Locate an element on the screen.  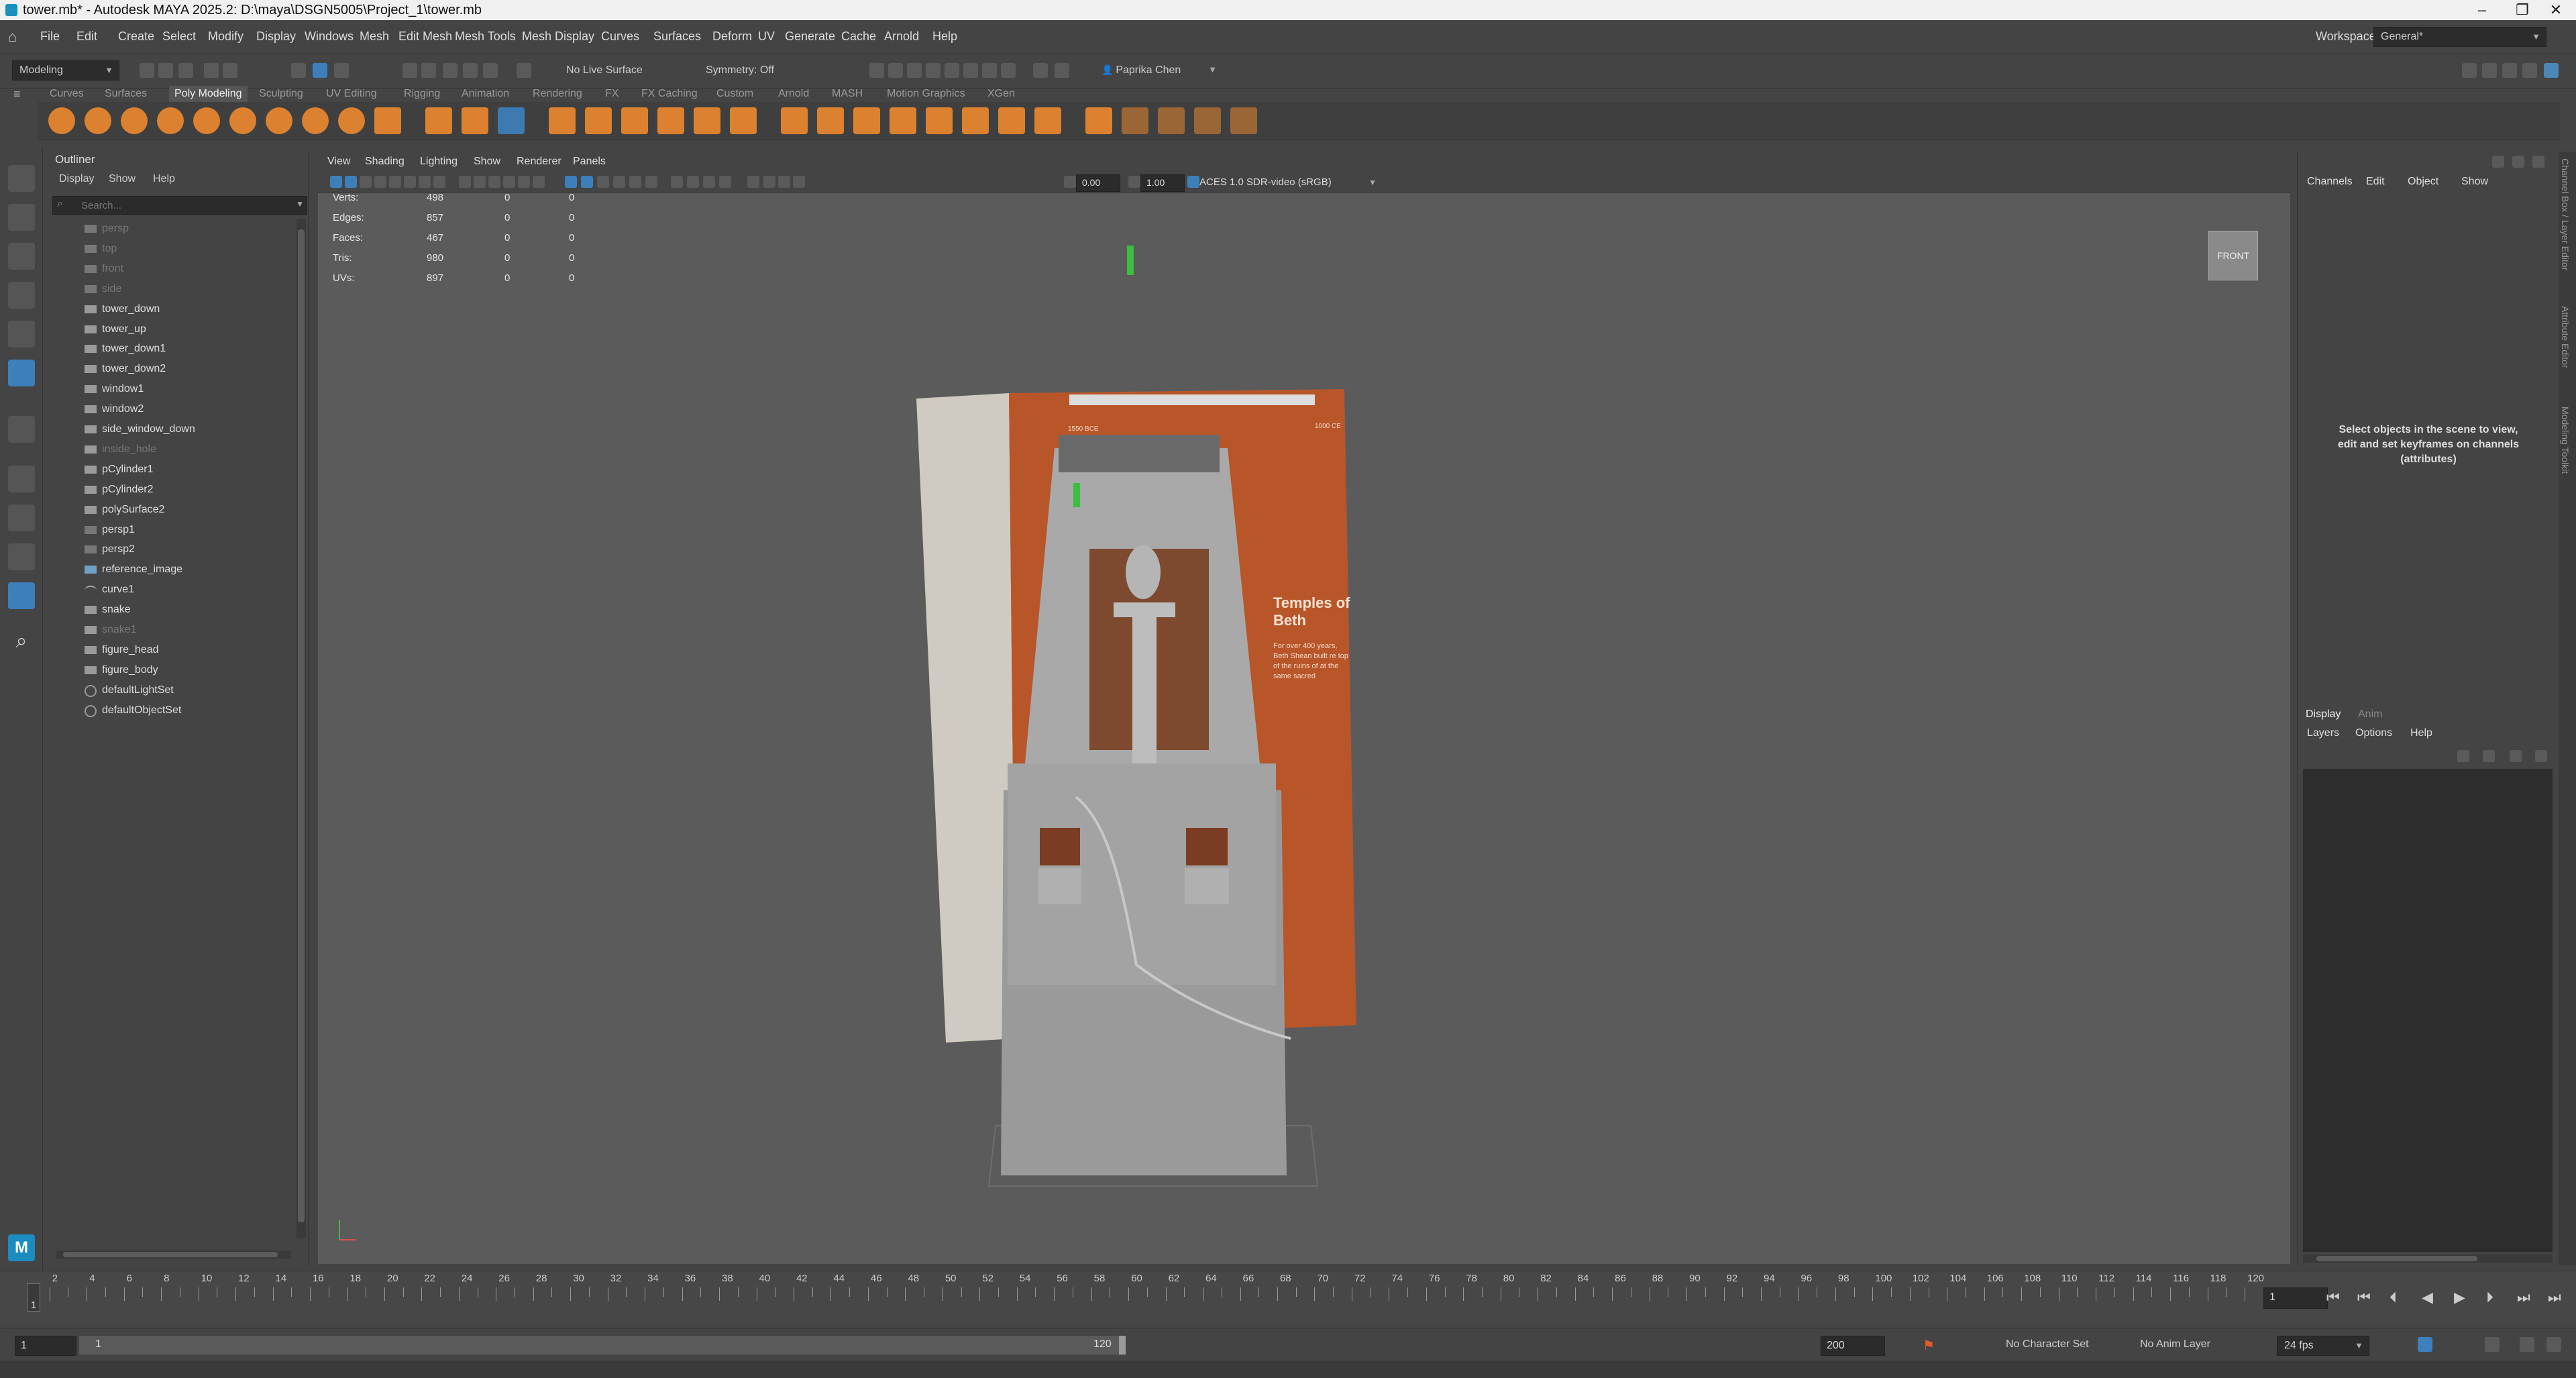
channel-box-menu-show: Show is located at coordinates (2474, 182).